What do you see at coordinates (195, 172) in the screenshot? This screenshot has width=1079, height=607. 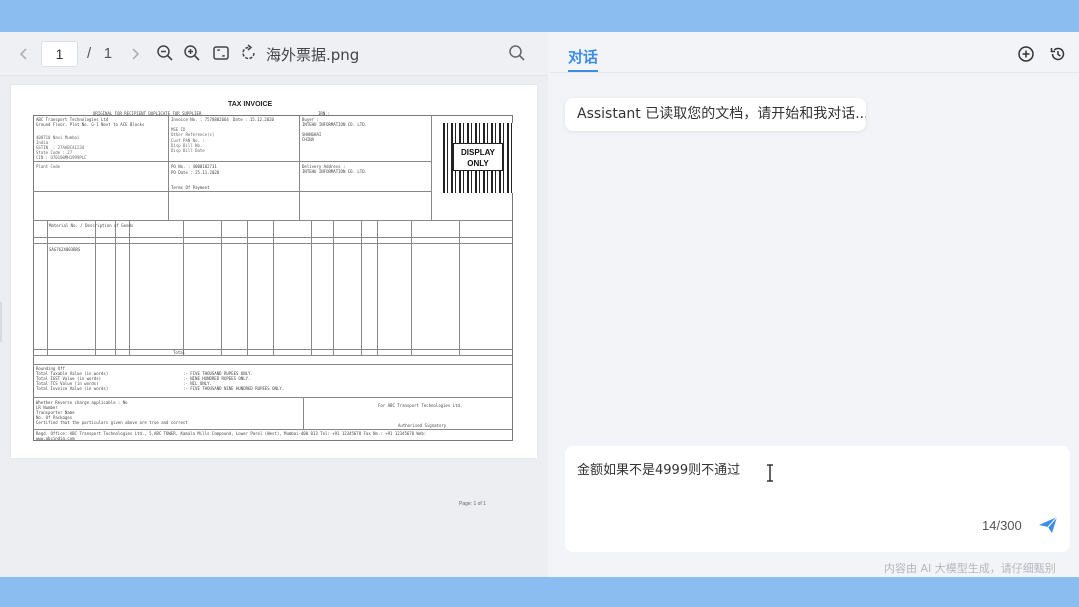 I see `po-date: PO Date : 25.11.2020` at bounding box center [195, 172].